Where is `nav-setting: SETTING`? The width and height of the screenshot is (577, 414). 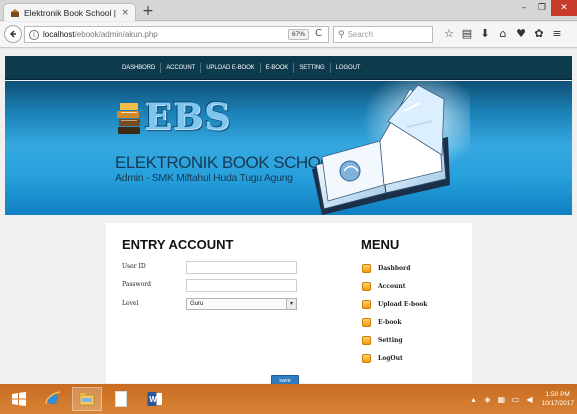 nav-setting: SETTING is located at coordinates (311, 68).